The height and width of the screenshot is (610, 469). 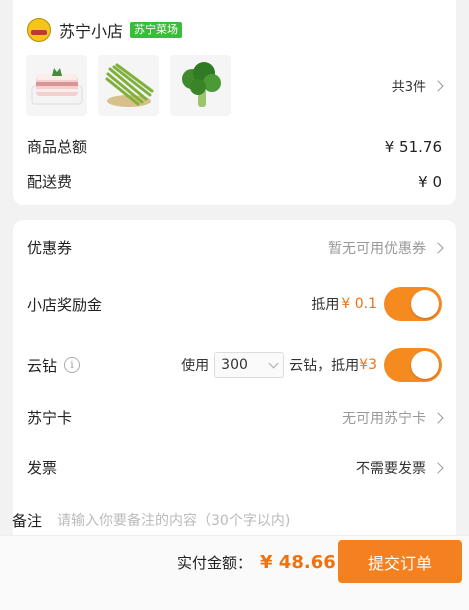 I want to click on item-count-link: 共3件, so click(x=417, y=85).